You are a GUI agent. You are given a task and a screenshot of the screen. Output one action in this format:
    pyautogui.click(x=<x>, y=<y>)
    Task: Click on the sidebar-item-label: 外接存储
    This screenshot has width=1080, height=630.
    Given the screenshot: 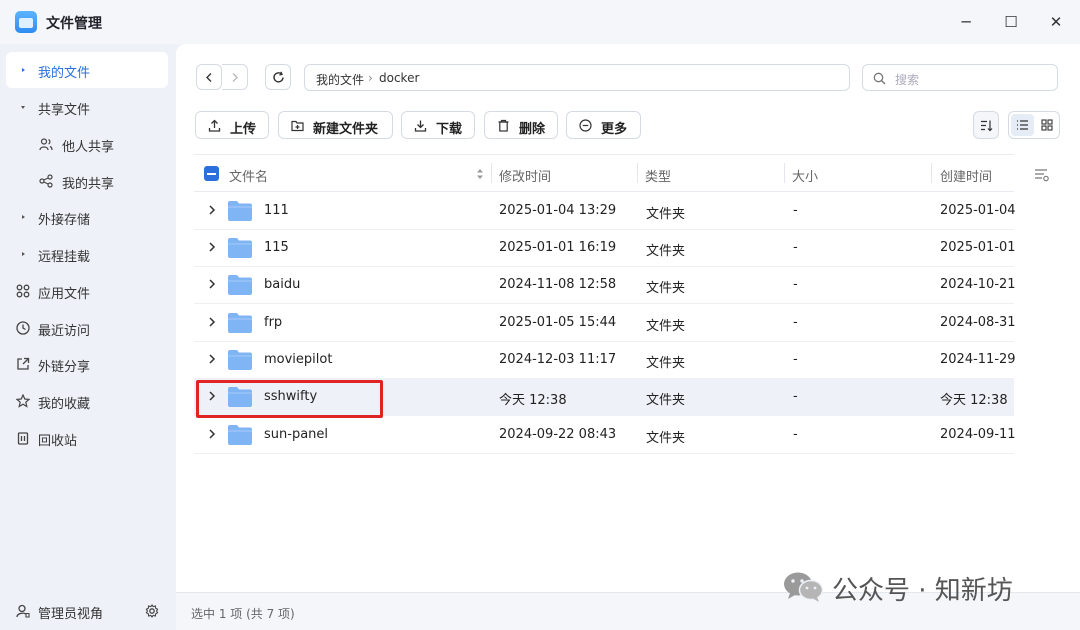 What is the action you would take?
    pyautogui.click(x=64, y=220)
    